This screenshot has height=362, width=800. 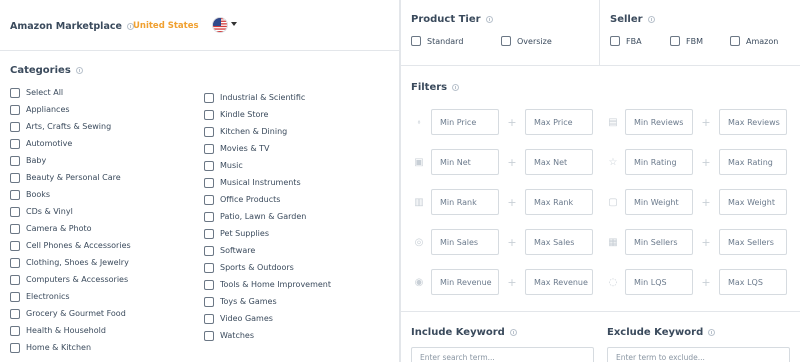 What do you see at coordinates (234, 24) in the screenshot?
I see `chevron-down-icon` at bounding box center [234, 24].